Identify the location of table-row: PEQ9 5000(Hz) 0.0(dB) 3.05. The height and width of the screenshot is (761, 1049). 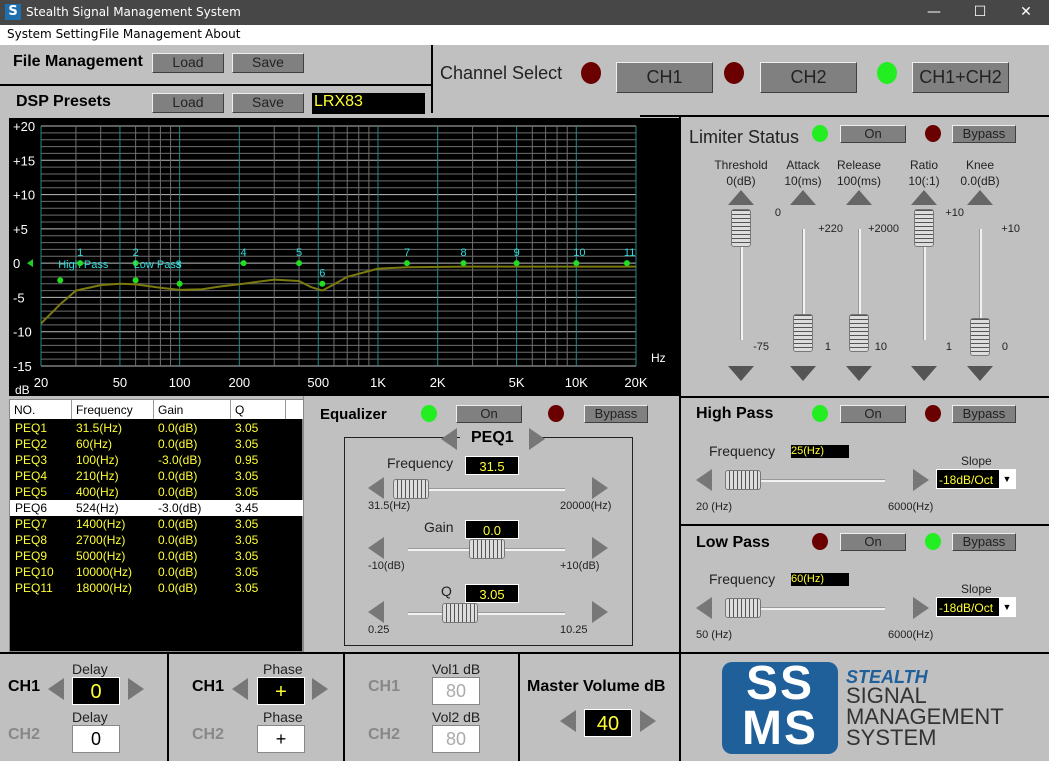
(157, 556).